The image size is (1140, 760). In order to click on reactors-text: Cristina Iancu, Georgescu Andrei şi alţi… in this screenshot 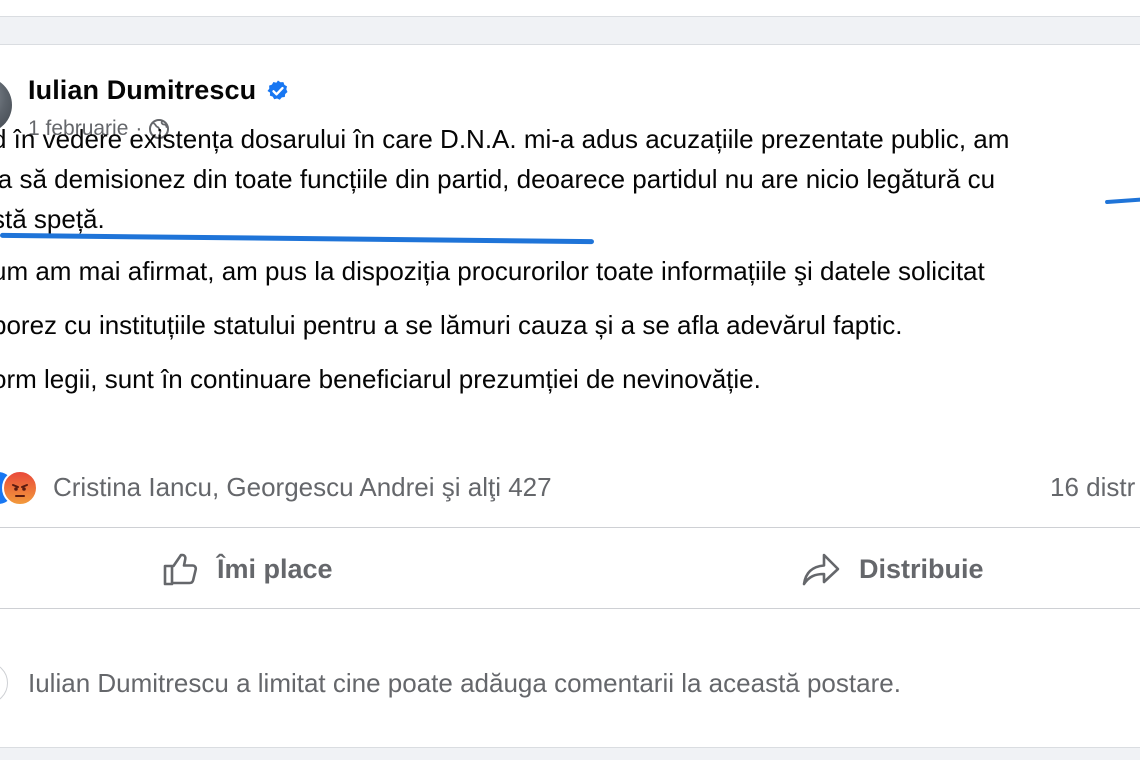, I will do `click(302, 487)`.